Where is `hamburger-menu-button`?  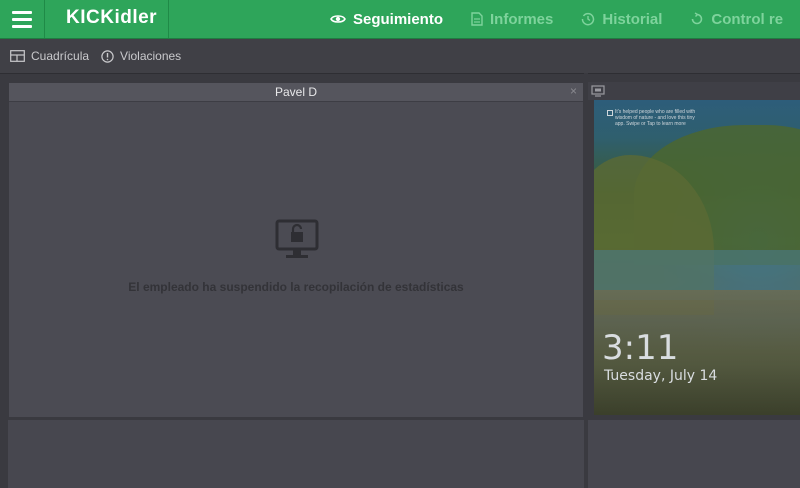
hamburger-menu-button is located at coordinates (22, 19).